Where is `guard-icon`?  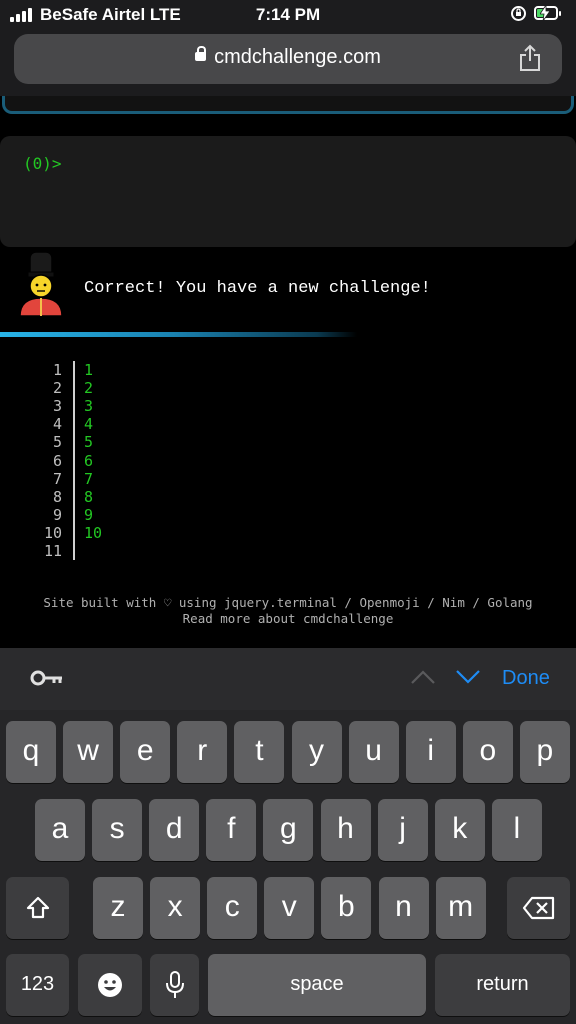 guard-icon is located at coordinates (42, 285).